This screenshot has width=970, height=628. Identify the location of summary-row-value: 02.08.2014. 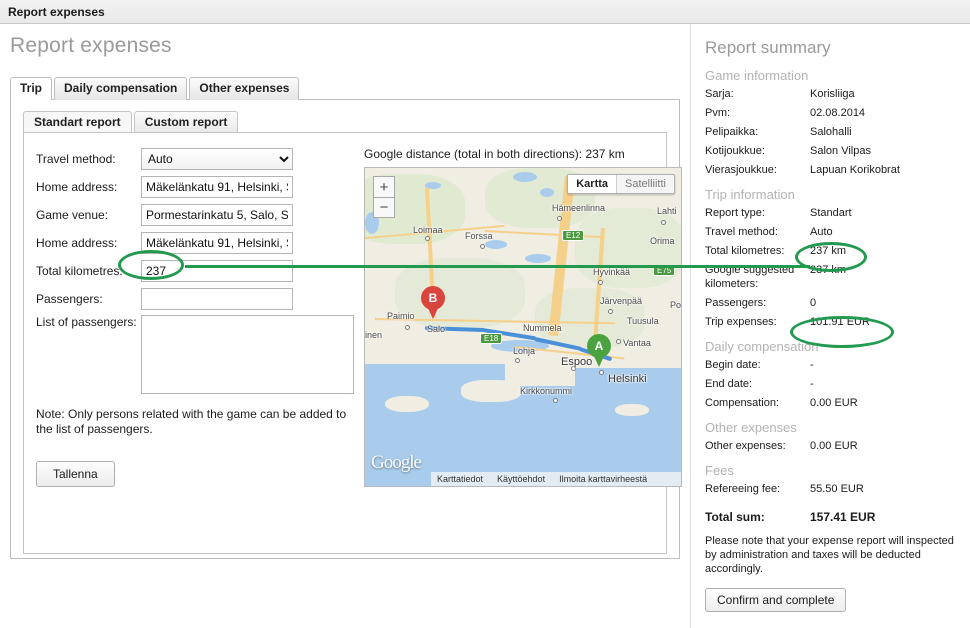
(838, 113).